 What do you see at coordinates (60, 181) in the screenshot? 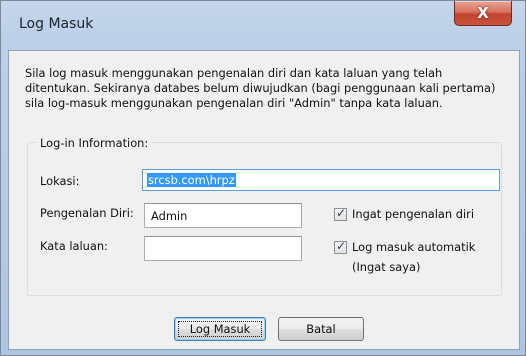
I see `location-label: Lokasi:` at bounding box center [60, 181].